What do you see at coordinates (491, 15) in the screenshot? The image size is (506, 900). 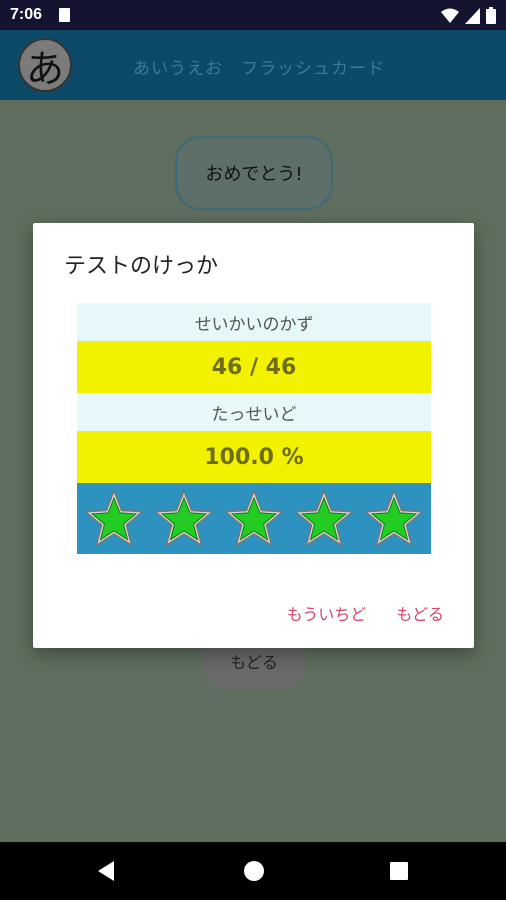 I see `battery-icon` at bounding box center [491, 15].